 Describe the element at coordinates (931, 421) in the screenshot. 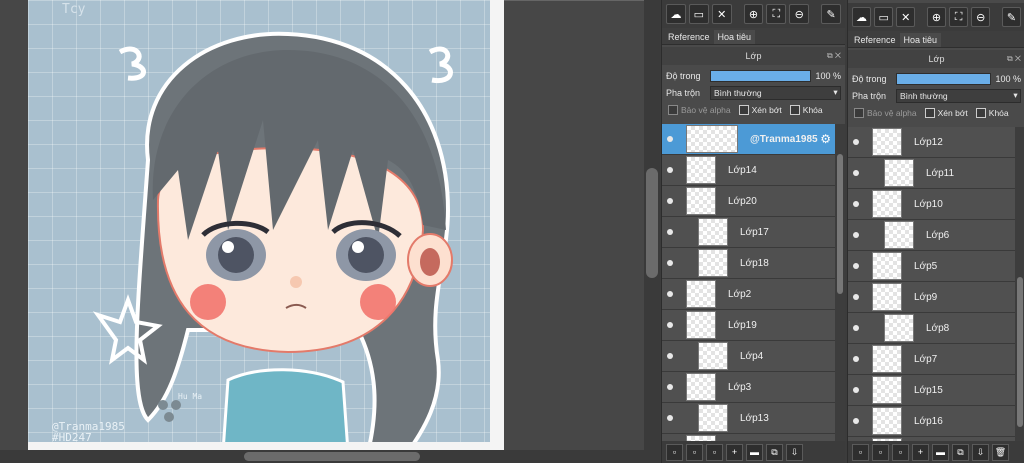

I see `layer-row: Lớp16` at that location.